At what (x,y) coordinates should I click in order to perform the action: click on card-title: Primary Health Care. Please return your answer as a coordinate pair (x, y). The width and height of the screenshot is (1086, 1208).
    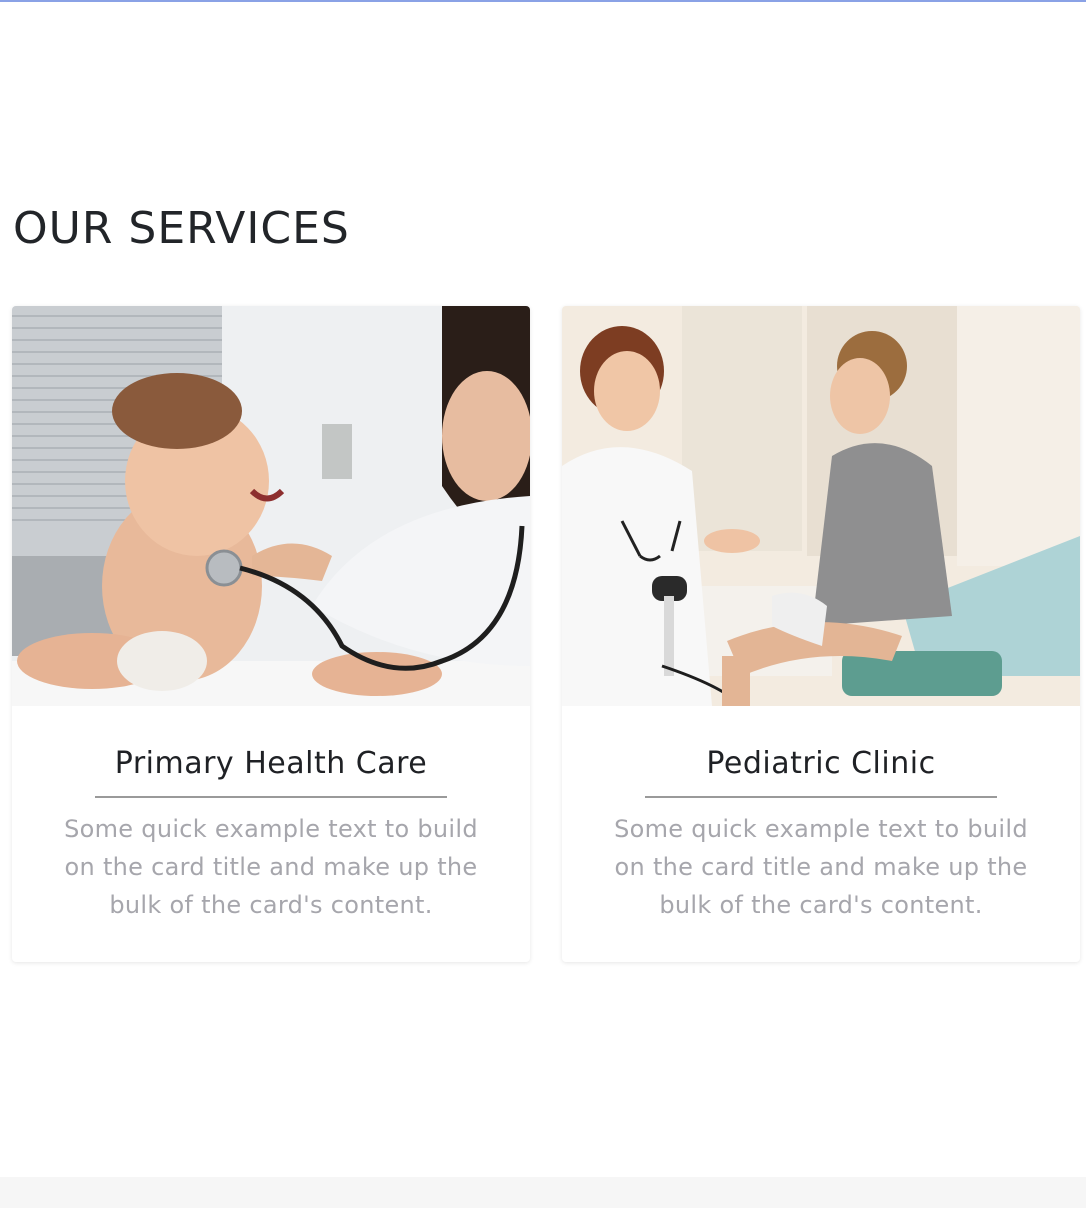
    Looking at the image, I should click on (271, 763).